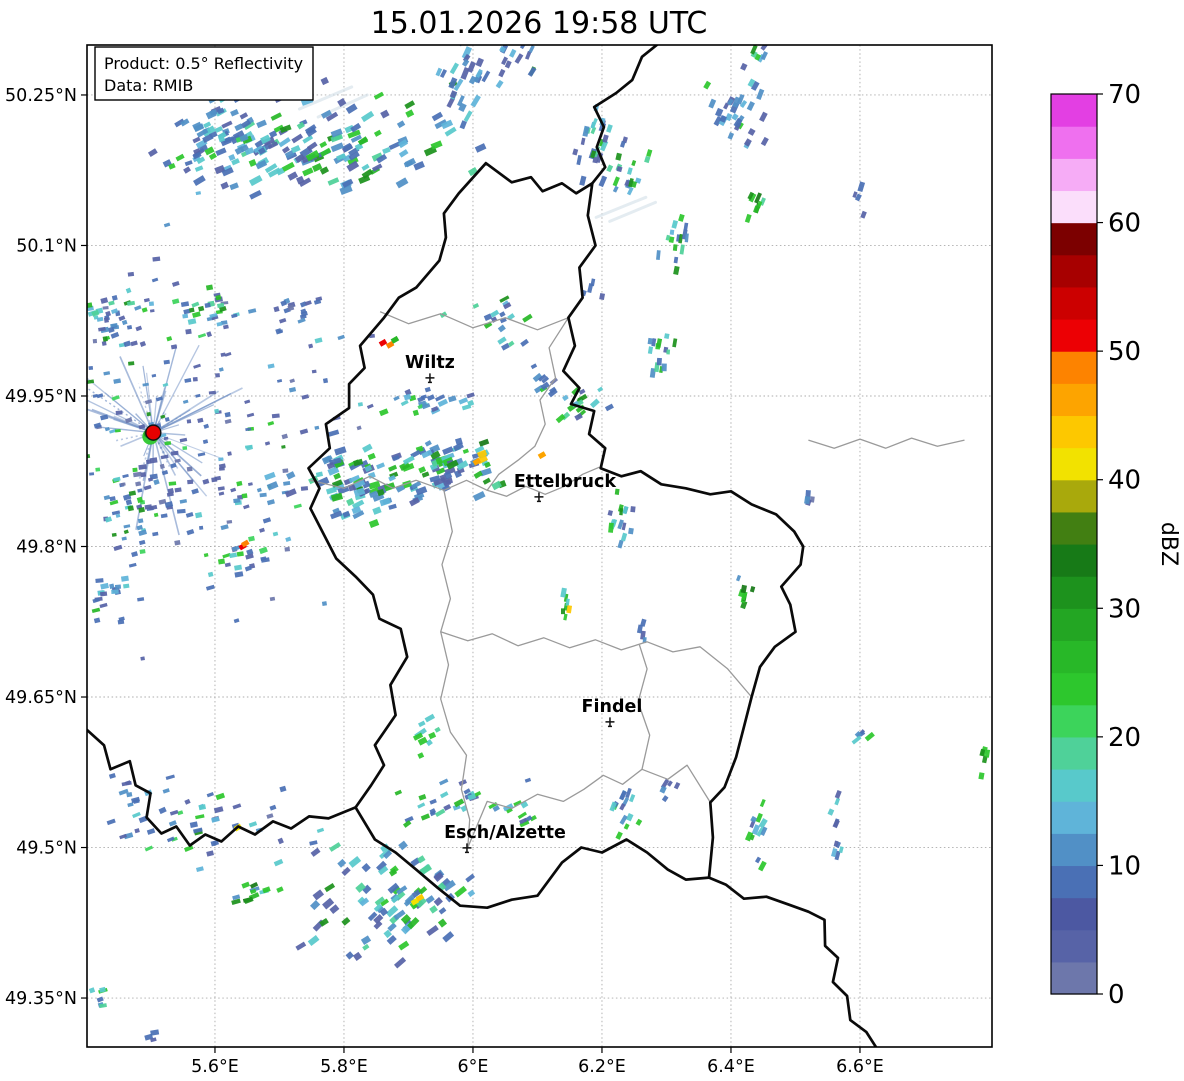  What do you see at coordinates (860, 1067) in the screenshot?
I see `x-tick-label: 6.6°E` at bounding box center [860, 1067].